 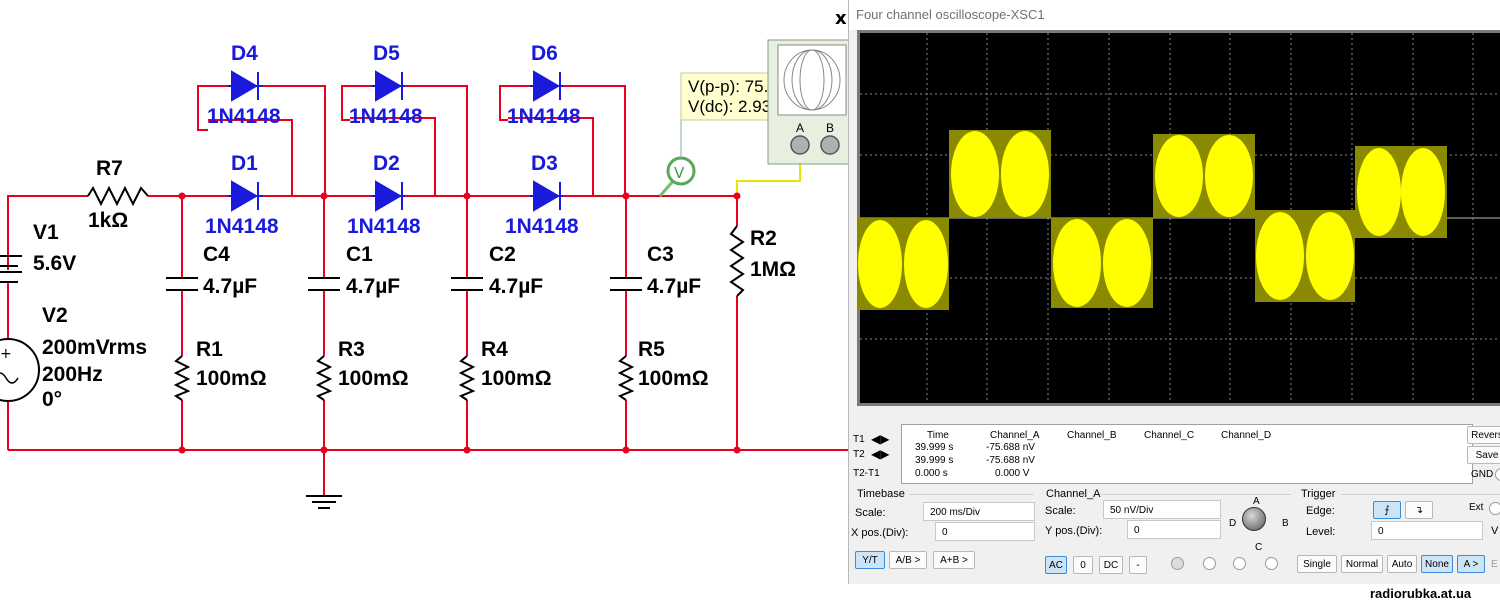 What do you see at coordinates (386, 163) in the screenshot?
I see `d2-label: D2` at bounding box center [386, 163].